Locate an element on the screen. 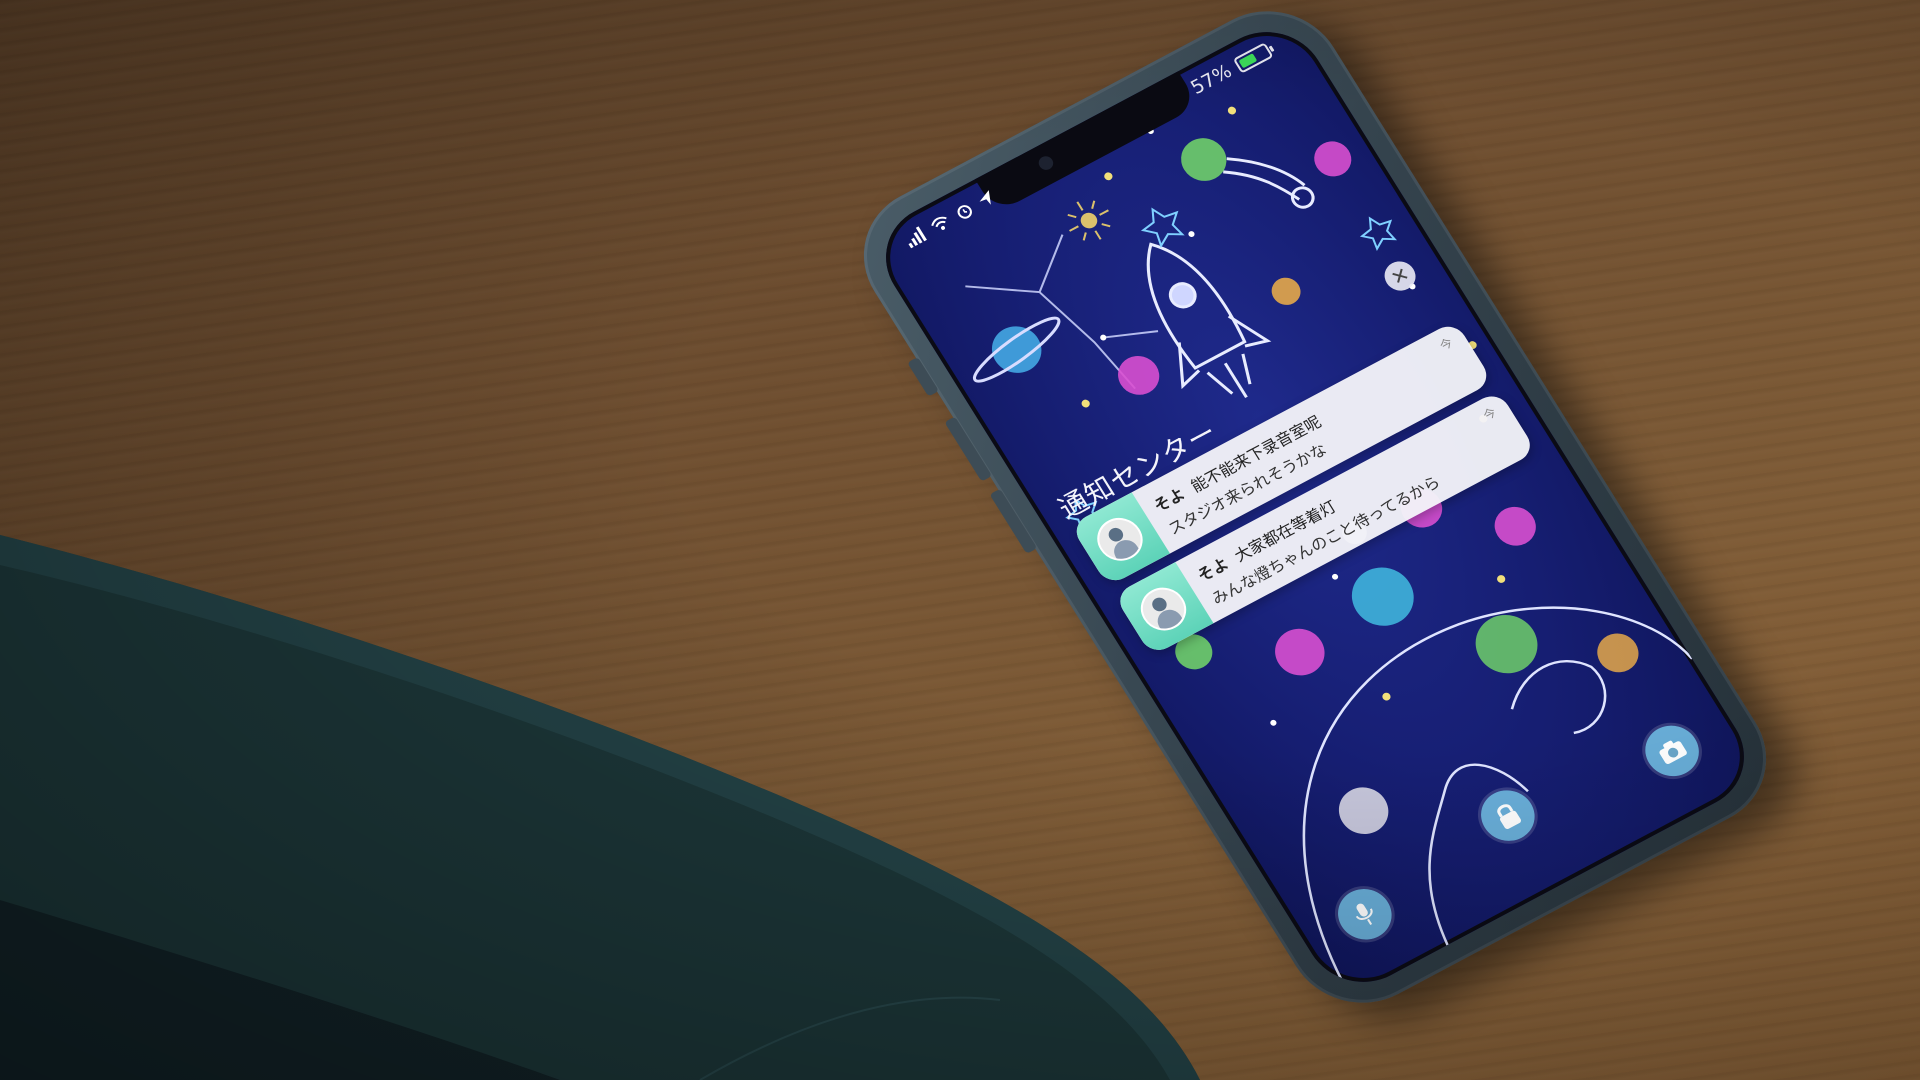  battery-level-fill is located at coordinates (1248, 60).